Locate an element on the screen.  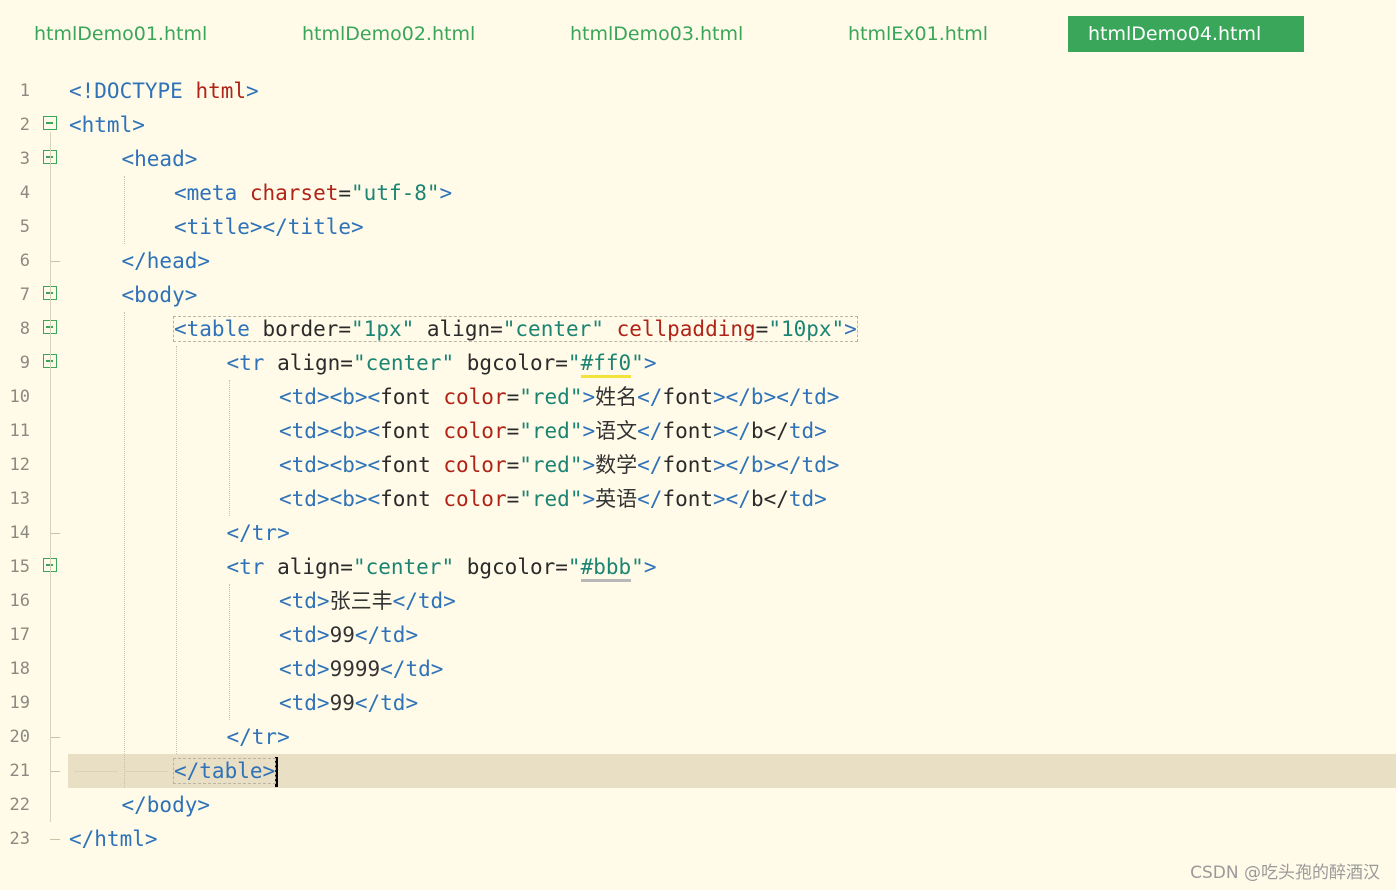
code-line: 22 </body> is located at coordinates (698, 805).